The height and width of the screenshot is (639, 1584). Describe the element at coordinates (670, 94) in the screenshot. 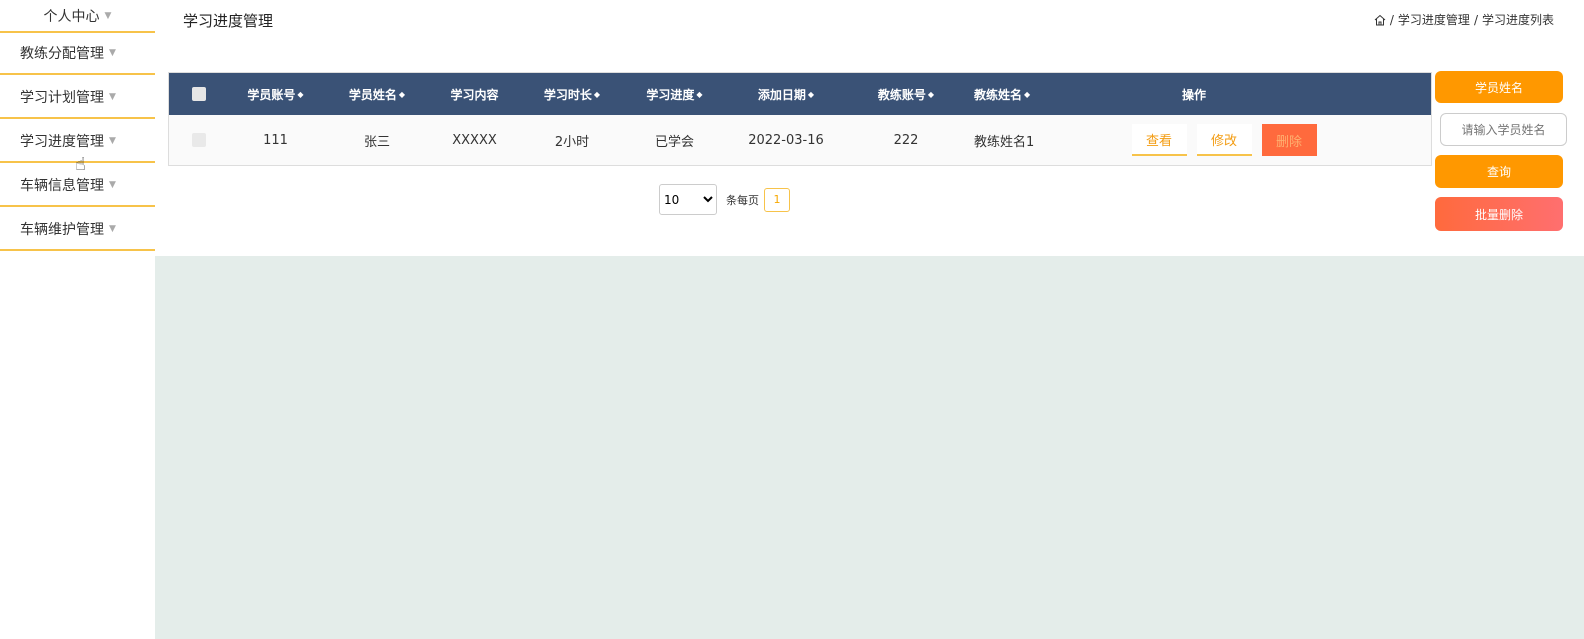

I see `column-label: 学习进度` at that location.